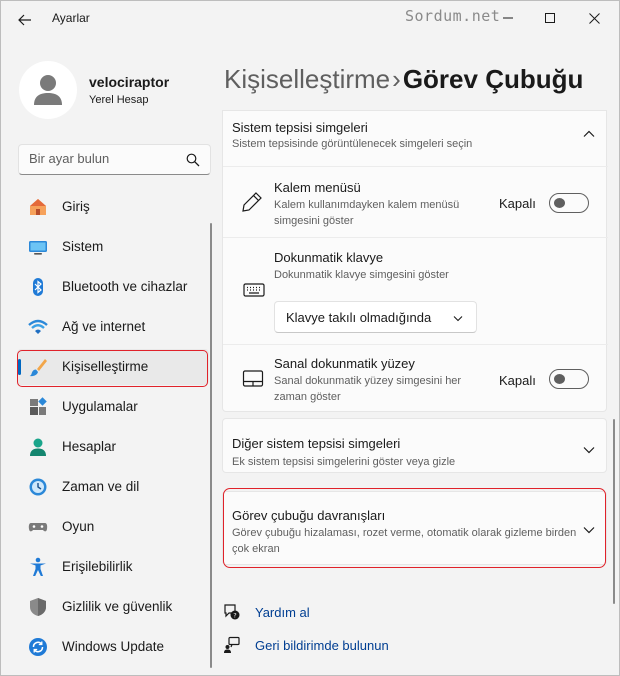 The height and width of the screenshot is (676, 620). I want to click on sidebar-item-ag: Ağ ve internet, so click(113, 327).